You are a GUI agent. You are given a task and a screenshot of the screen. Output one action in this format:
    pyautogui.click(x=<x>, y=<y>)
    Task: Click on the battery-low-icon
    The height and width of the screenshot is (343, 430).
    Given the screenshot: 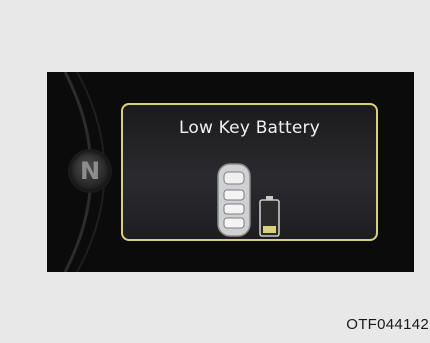 What is the action you would take?
    pyautogui.click(x=269, y=216)
    